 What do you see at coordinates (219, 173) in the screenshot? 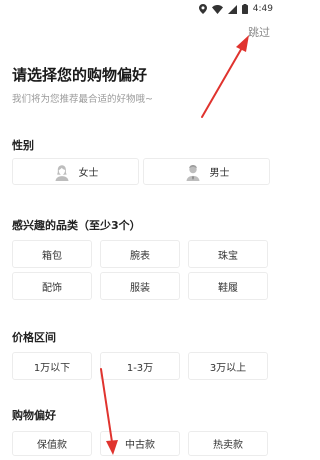
I see `gender-option-label: 男士` at bounding box center [219, 173].